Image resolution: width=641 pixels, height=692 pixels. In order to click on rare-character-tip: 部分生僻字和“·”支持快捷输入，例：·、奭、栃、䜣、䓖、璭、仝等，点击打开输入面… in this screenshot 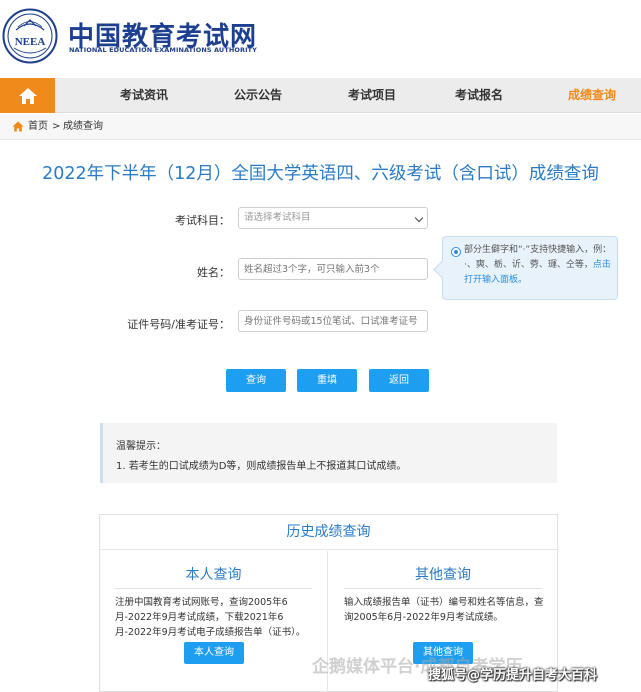, I will do `click(530, 268)`.